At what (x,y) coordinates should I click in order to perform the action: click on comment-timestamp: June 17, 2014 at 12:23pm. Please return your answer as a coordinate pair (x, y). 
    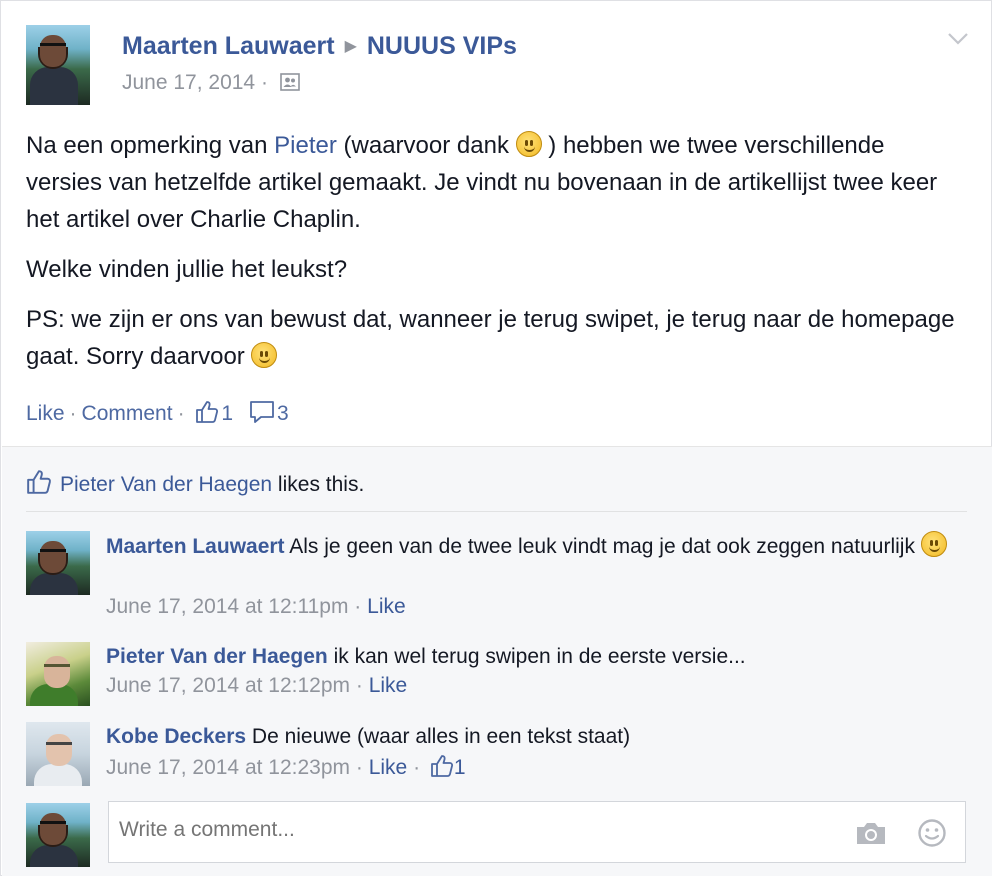
    Looking at the image, I should click on (228, 767).